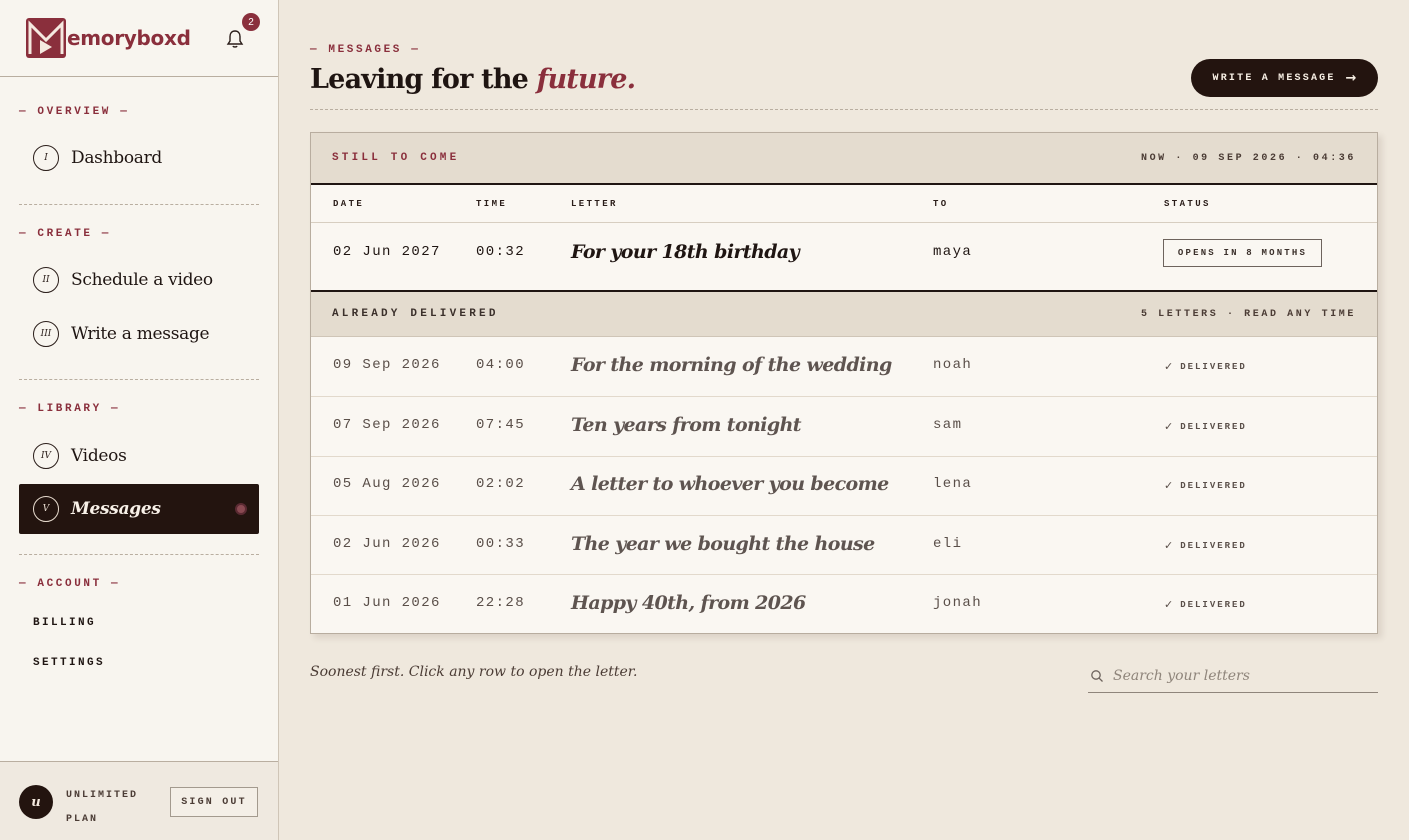  I want to click on bell-icon, so click(235, 39).